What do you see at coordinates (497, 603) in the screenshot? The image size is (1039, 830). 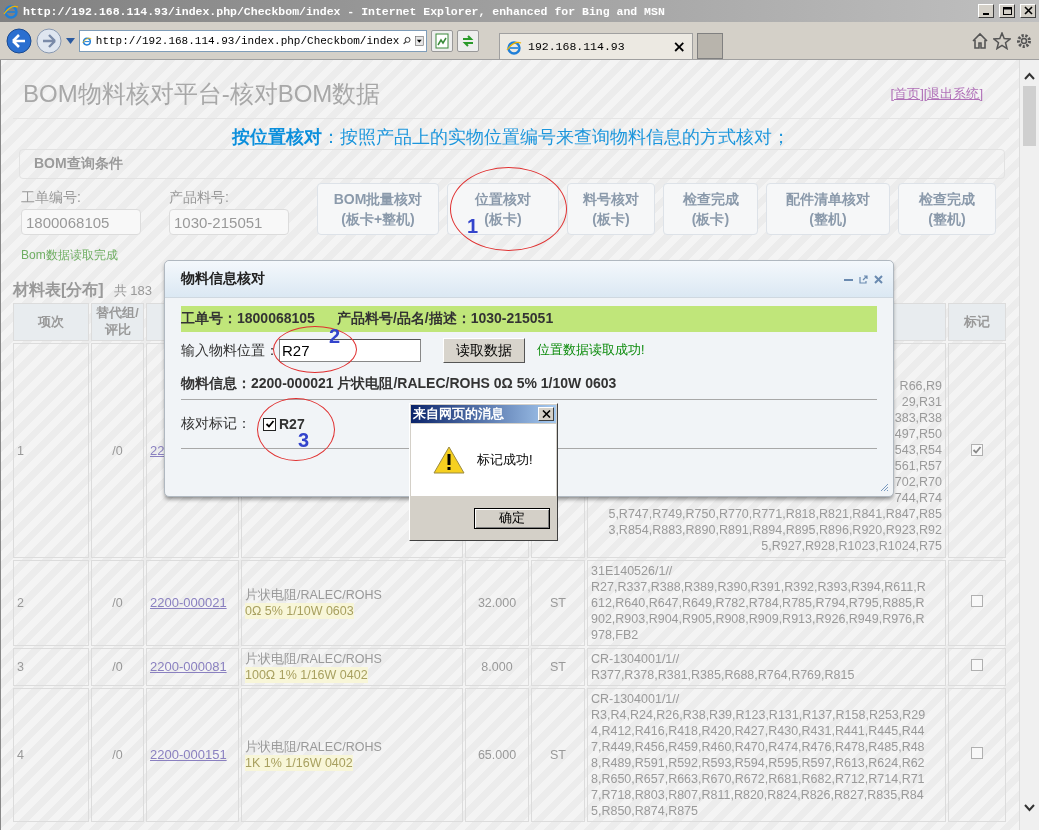 I see `table-cell: 32.000` at bounding box center [497, 603].